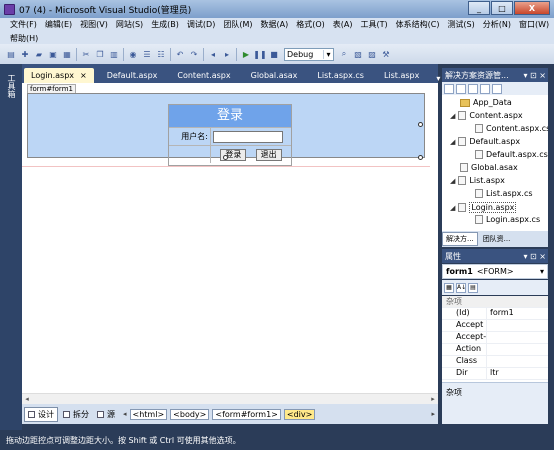 Image resolution: width=554 pixels, height=450 pixels. What do you see at coordinates (106, 414) in the screenshot?
I see `source-view-tab: 源` at bounding box center [106, 414].